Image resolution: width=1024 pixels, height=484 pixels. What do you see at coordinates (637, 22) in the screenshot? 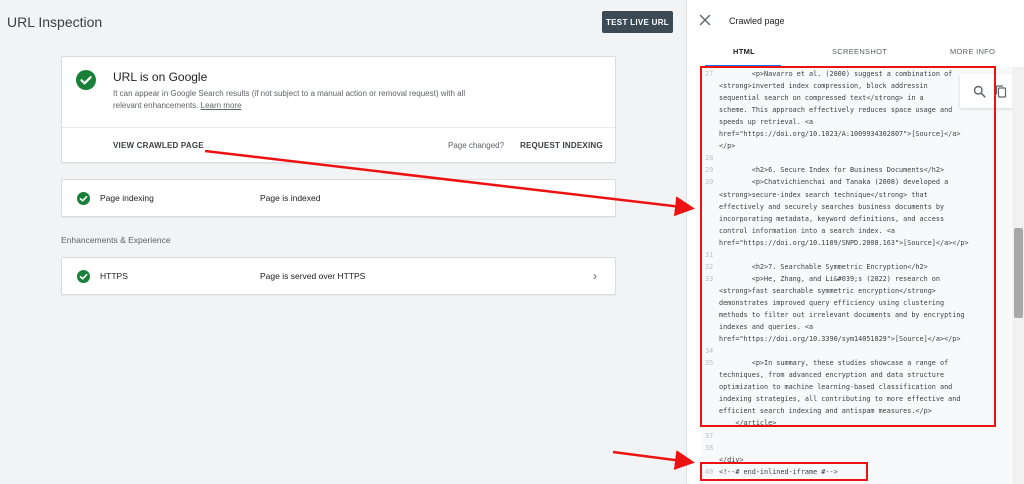
I see `test-live-url-button: TEST LIVE URL` at bounding box center [637, 22].